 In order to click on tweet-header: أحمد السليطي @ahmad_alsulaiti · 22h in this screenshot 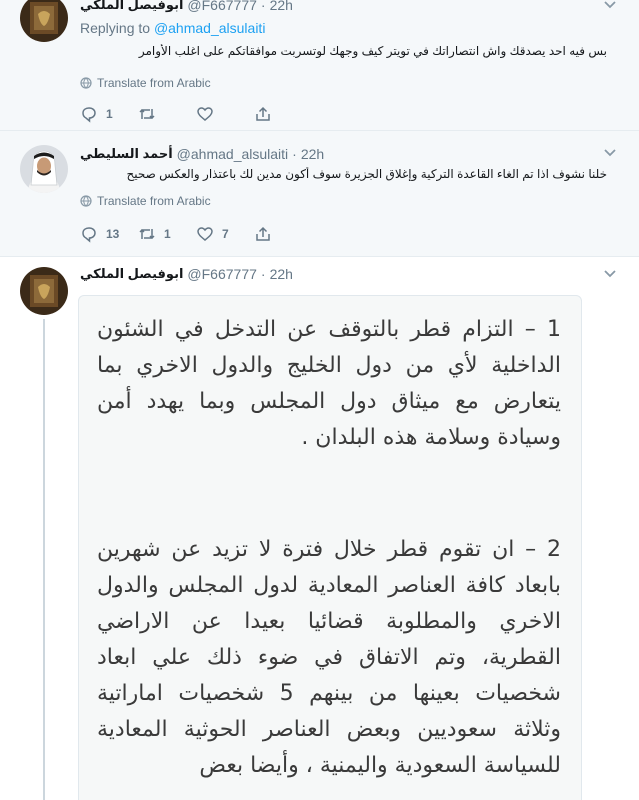, I will do `click(341, 154)`.